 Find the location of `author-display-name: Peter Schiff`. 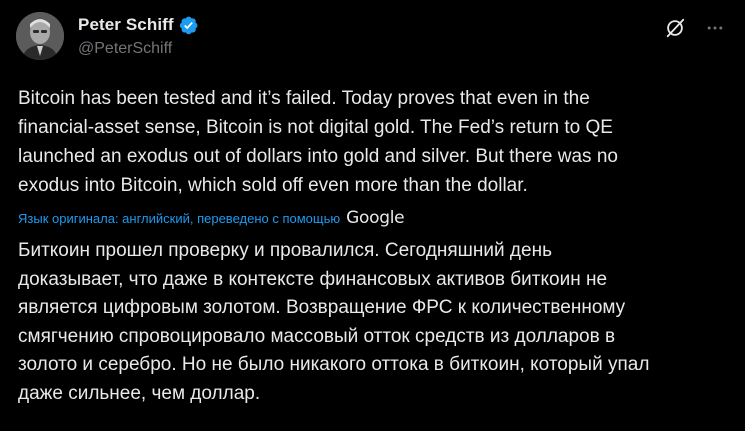

author-display-name: Peter Schiff is located at coordinates (126, 25).